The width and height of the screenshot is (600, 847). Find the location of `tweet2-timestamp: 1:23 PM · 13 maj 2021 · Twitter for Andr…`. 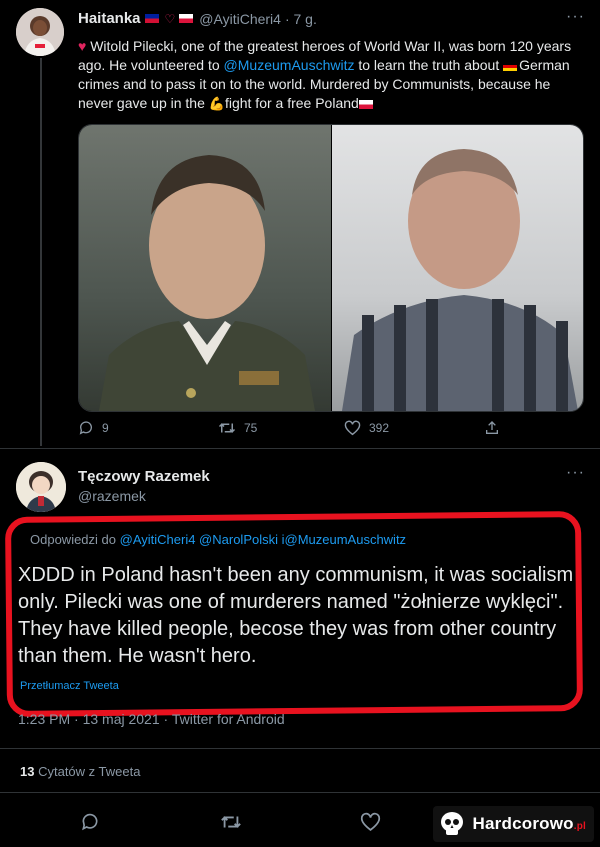

tweet2-timestamp: 1:23 PM · 13 maj 2021 · Twitter for Andr… is located at coordinates (151, 719).